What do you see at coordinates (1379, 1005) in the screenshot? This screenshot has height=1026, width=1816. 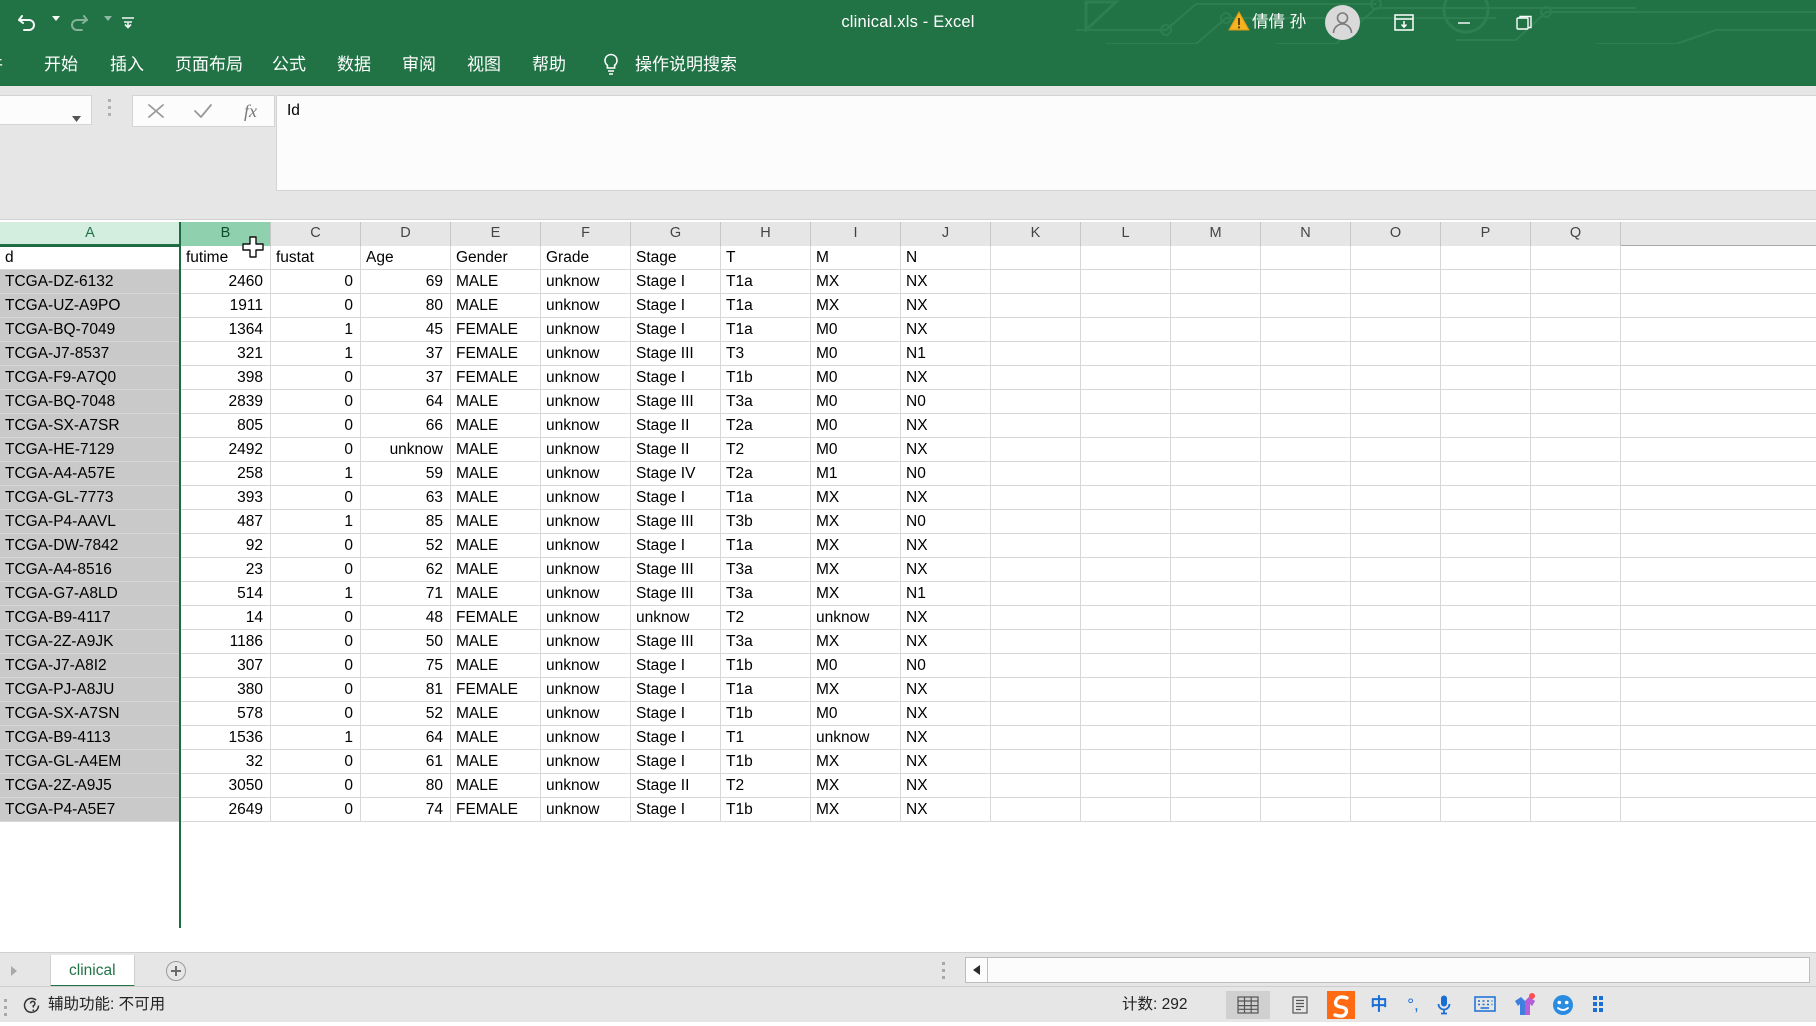 I see `ime-language-mode: 中` at bounding box center [1379, 1005].